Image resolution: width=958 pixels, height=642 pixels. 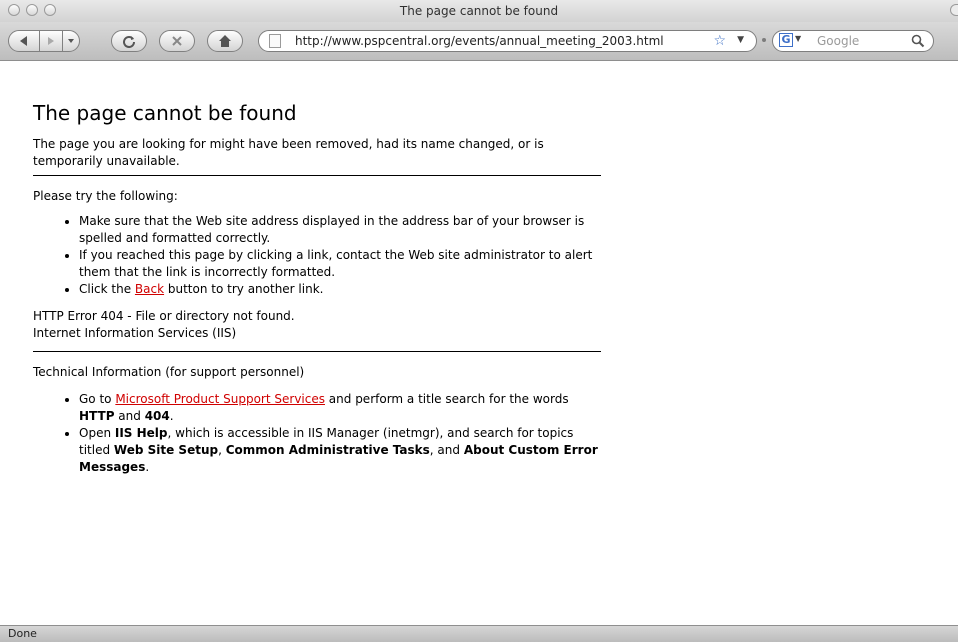 What do you see at coordinates (22, 633) in the screenshot?
I see `status-text: Done` at bounding box center [22, 633].